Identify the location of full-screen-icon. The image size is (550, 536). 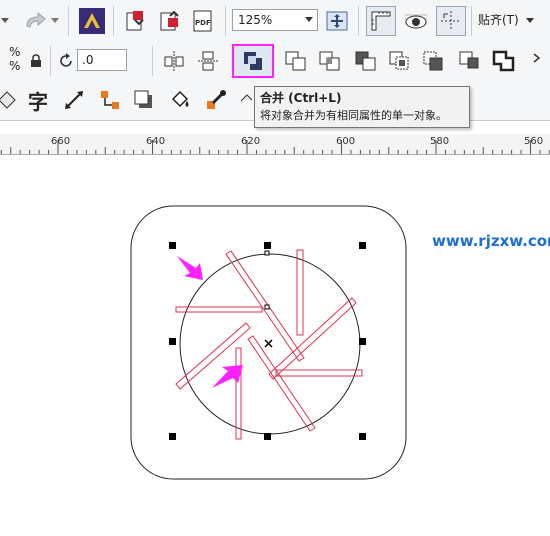
(337, 21).